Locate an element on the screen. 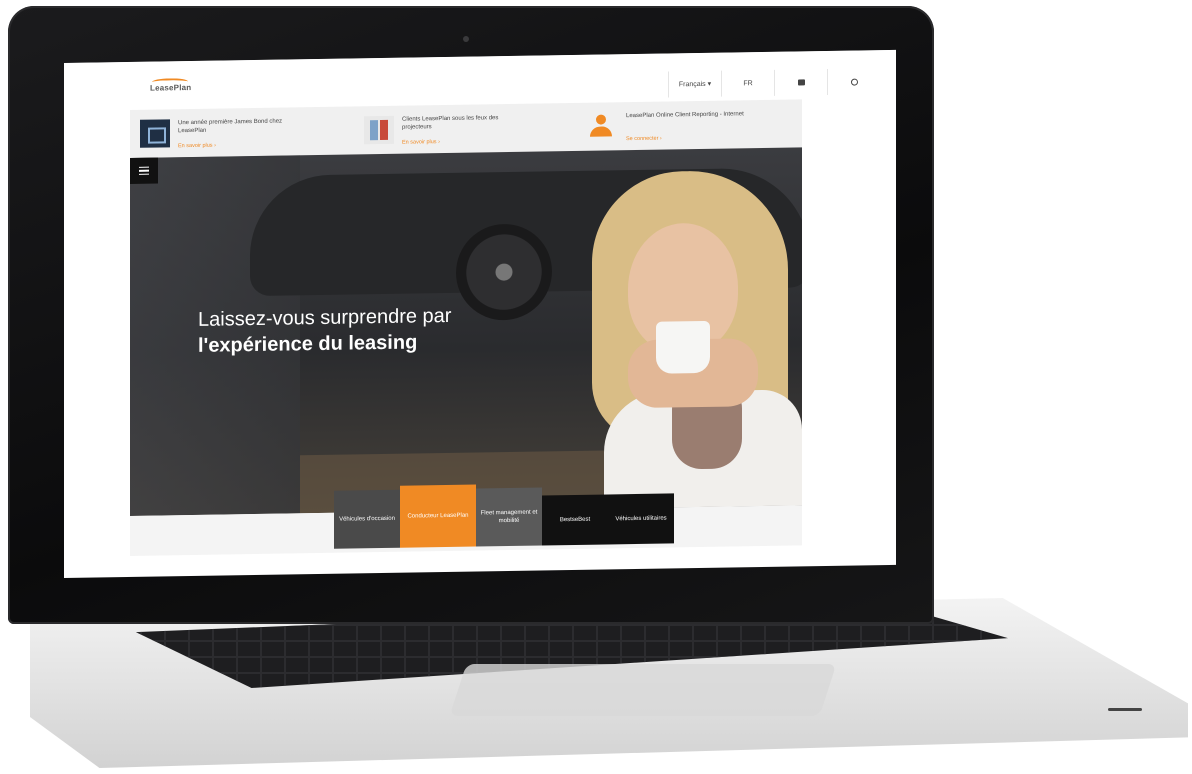 The width and height of the screenshot is (1192, 774). mail-icon is located at coordinates (801, 82).